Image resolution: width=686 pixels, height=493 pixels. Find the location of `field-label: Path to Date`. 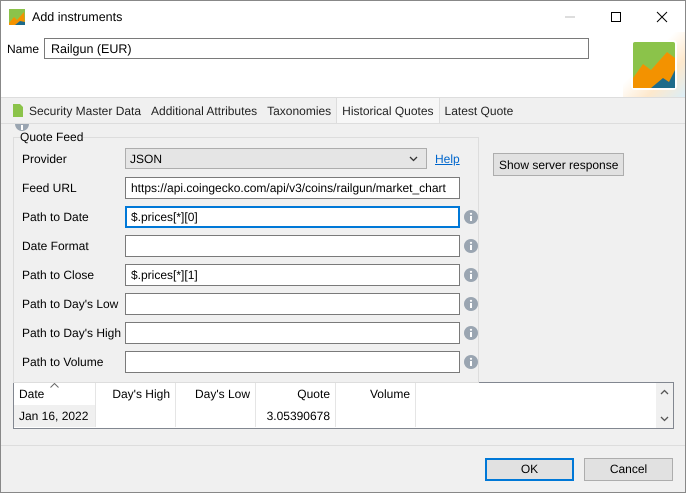

field-label: Path to Date is located at coordinates (56, 217).